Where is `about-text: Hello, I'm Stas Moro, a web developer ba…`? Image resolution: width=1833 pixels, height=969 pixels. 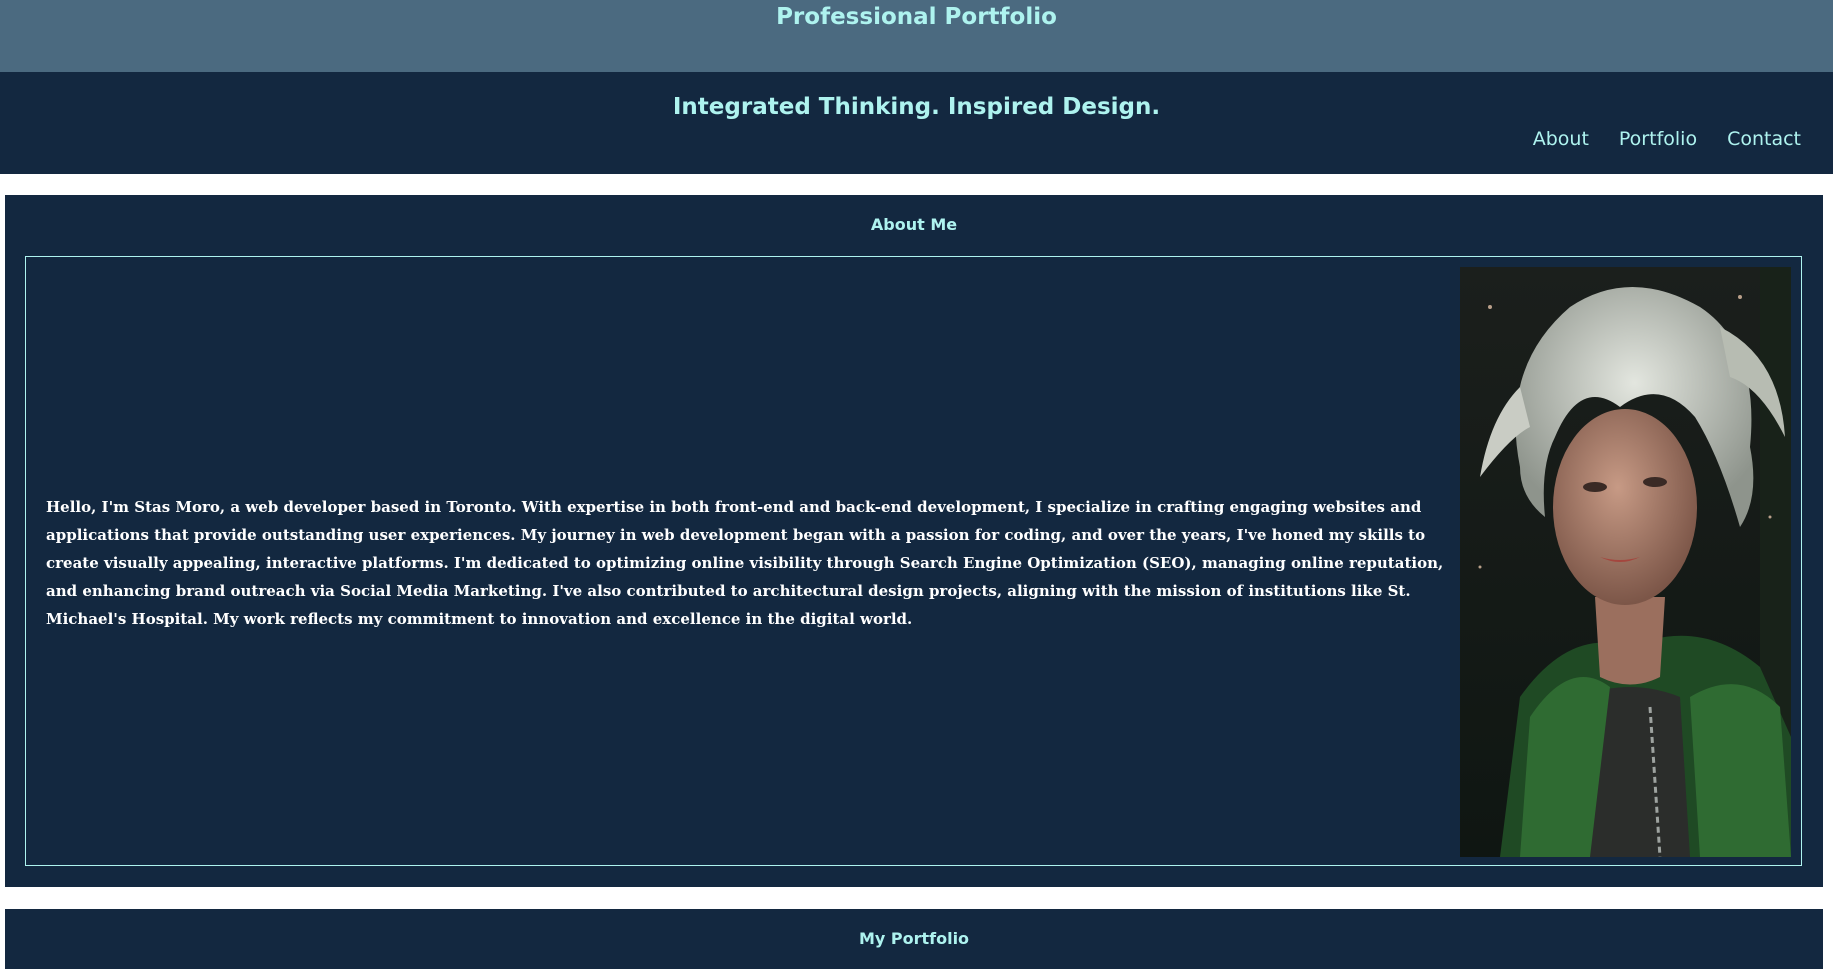 about-text: Hello, I'm Stas Moro, a web developer ba… is located at coordinates (745, 563).